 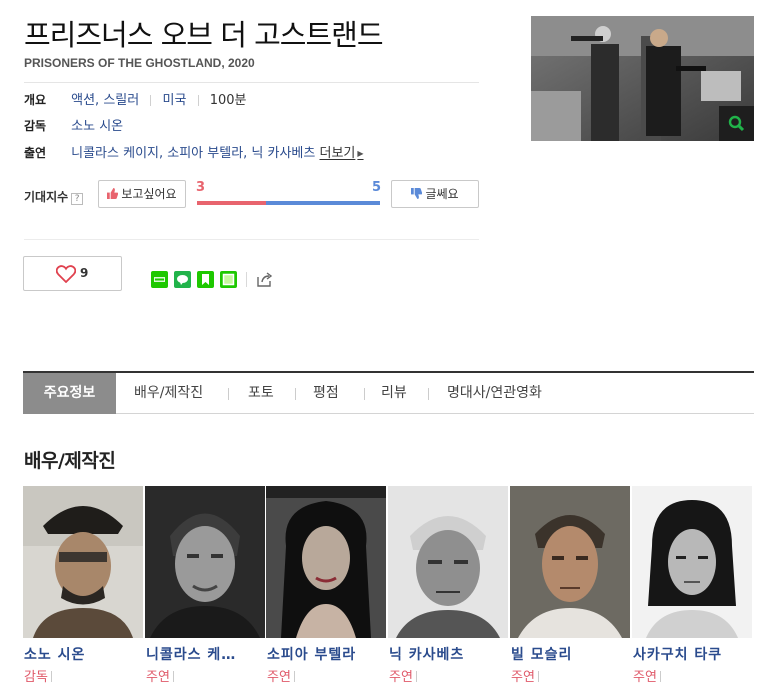 I want to click on want-to-see-label: 보고싶어요, so click(x=149, y=194).